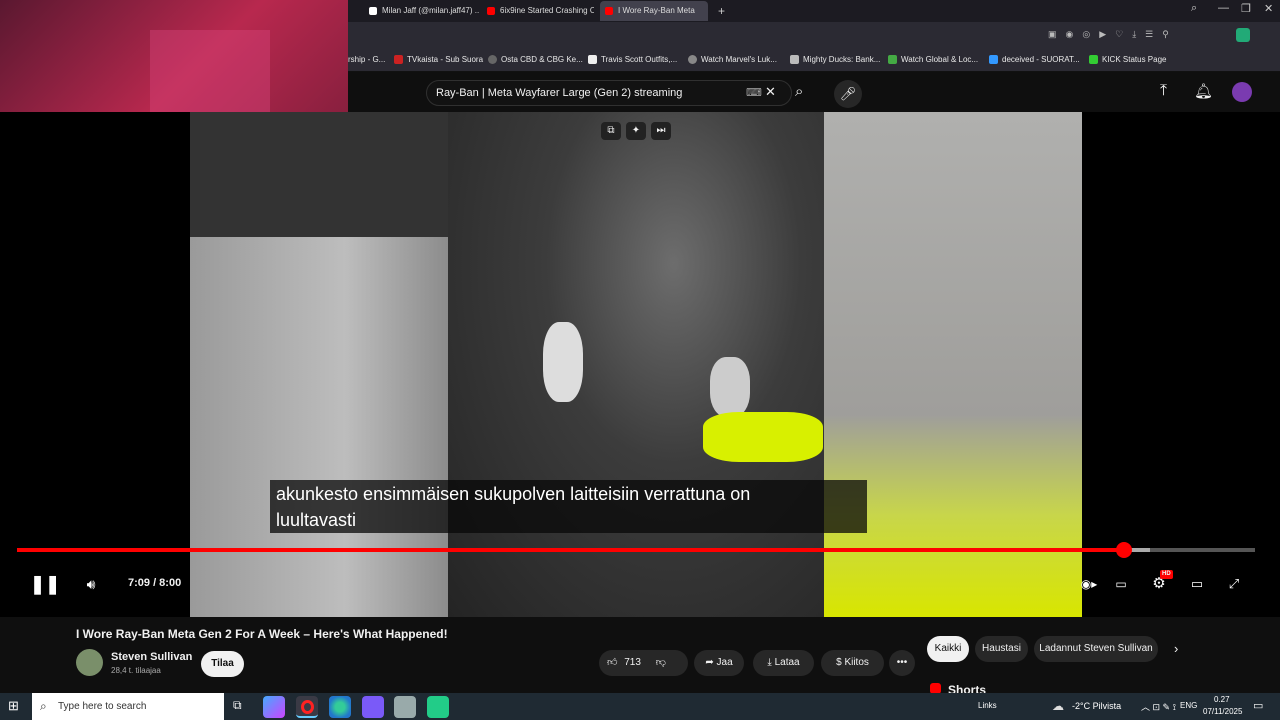 This screenshot has width=1280, height=720. Describe the element at coordinates (632, 662) in the screenshot. I see `like-count: 713` at that location.